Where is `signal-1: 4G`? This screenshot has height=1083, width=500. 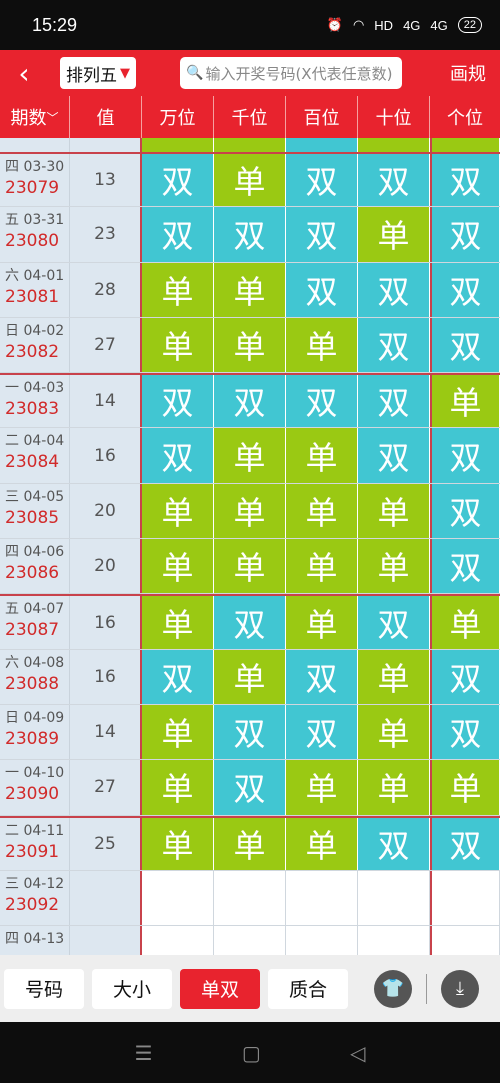
signal-1: 4G is located at coordinates (412, 25).